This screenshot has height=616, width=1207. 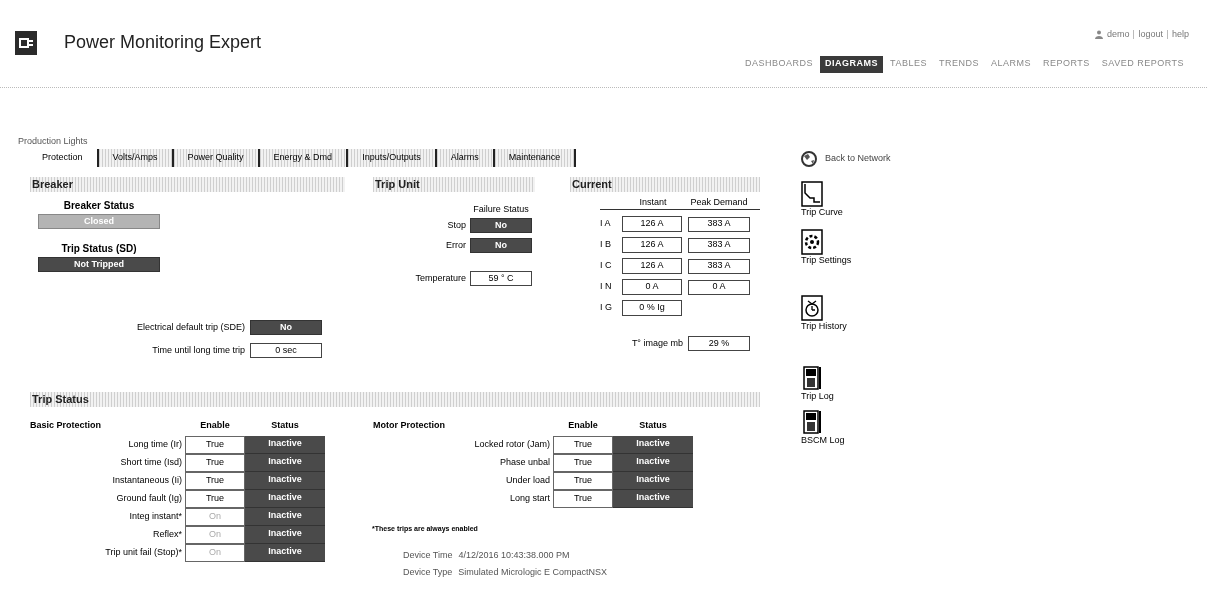 What do you see at coordinates (823, 440) in the screenshot?
I see `side-link: BSCM Log` at bounding box center [823, 440].